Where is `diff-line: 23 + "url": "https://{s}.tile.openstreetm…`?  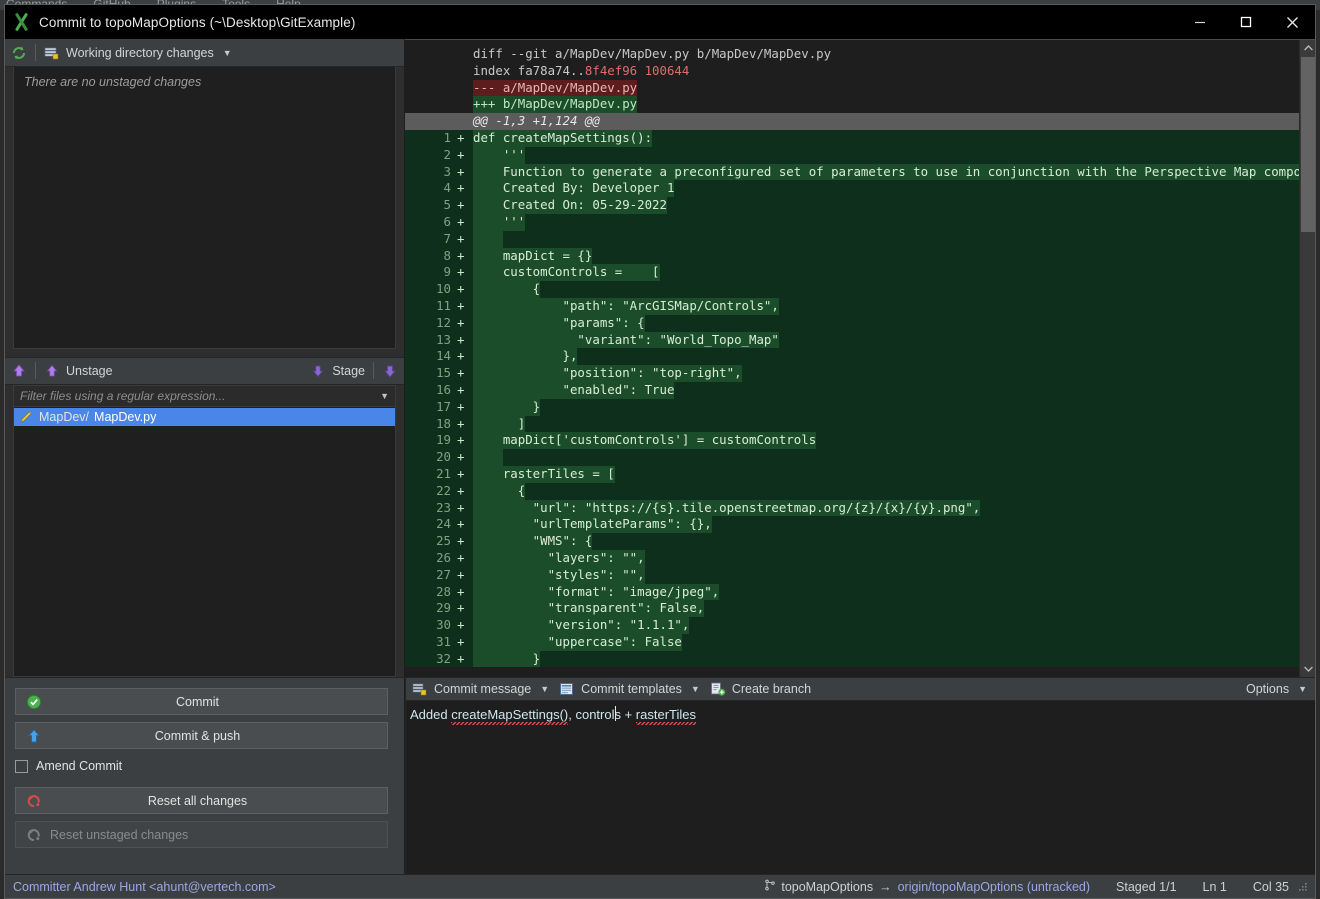
diff-line: 23 + "url": "https://{s}.tile.openstreetm… is located at coordinates (852, 508).